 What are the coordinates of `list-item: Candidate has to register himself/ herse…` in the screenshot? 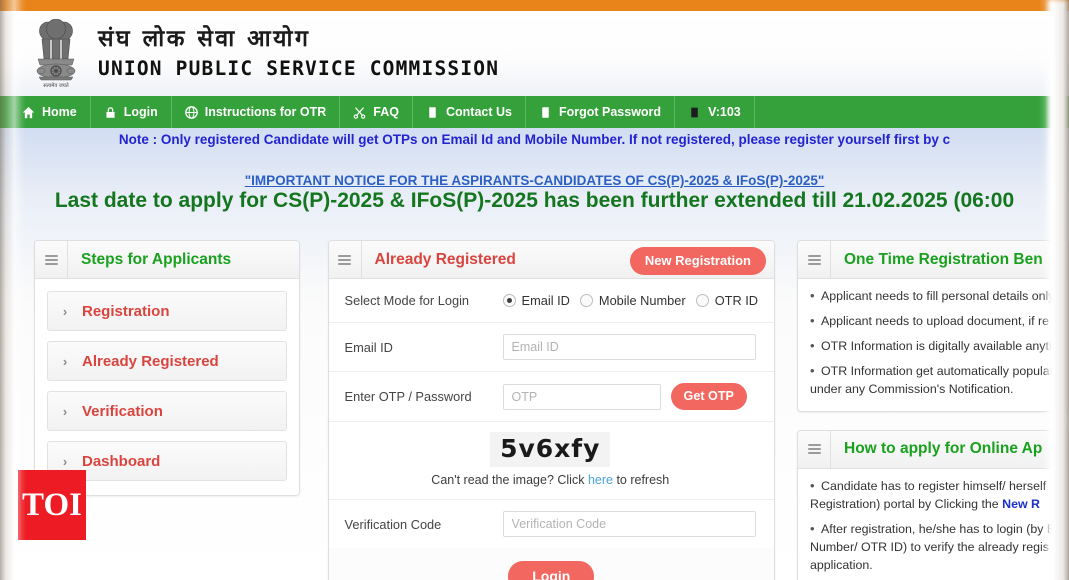 It's located at (933, 495).